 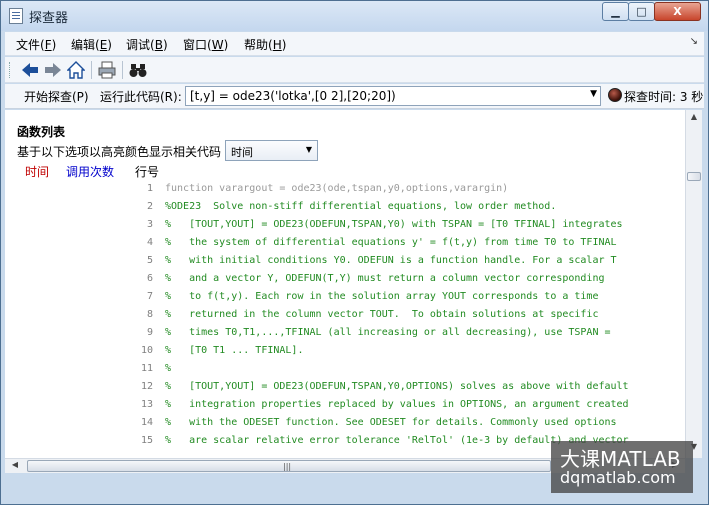 I want to click on minimize-button: ▁, so click(x=615, y=11).